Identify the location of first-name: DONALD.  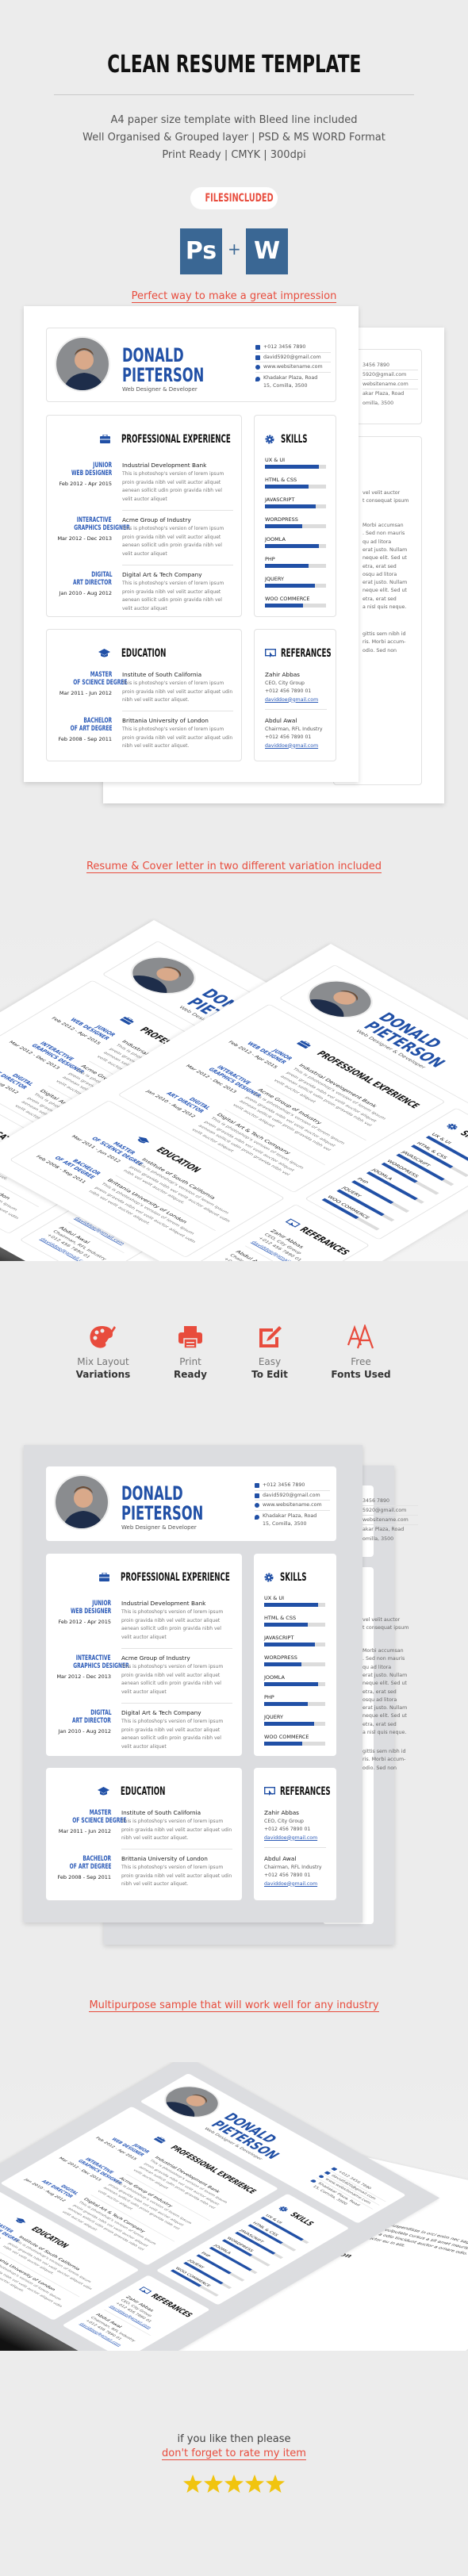
(152, 1494).